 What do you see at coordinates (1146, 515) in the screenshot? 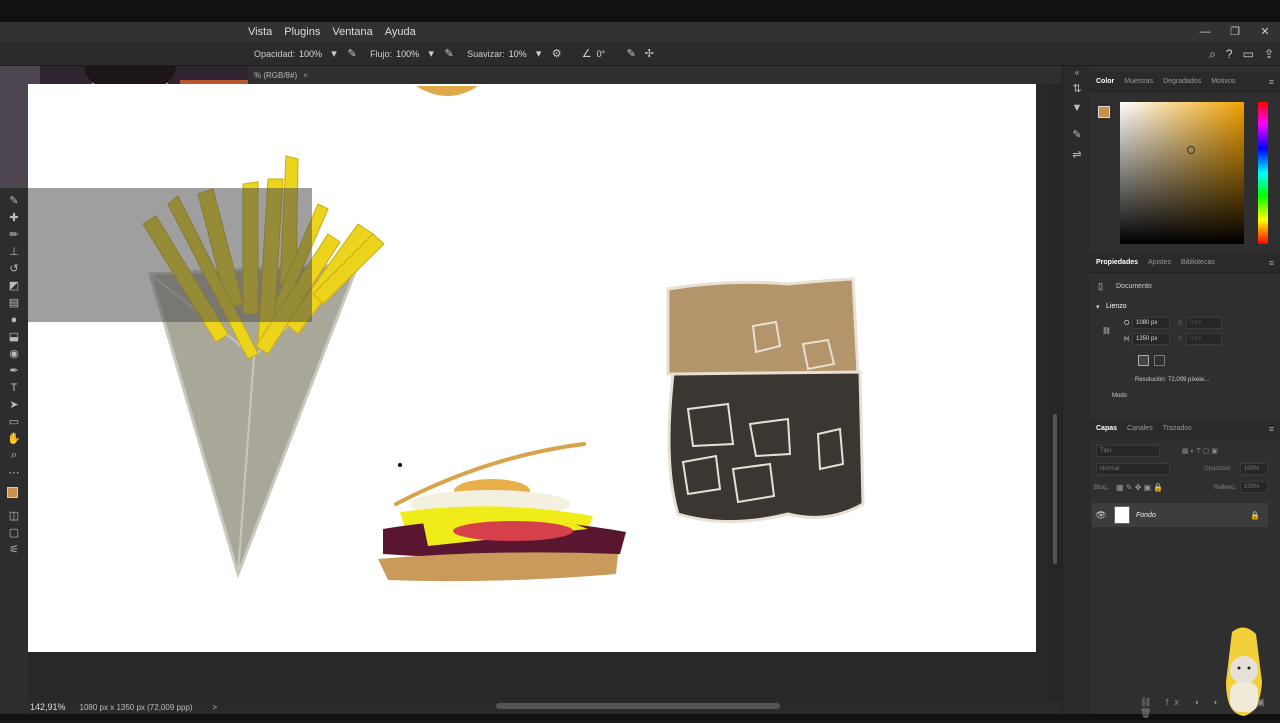
I see `layer-name: Fondo` at bounding box center [1146, 515].